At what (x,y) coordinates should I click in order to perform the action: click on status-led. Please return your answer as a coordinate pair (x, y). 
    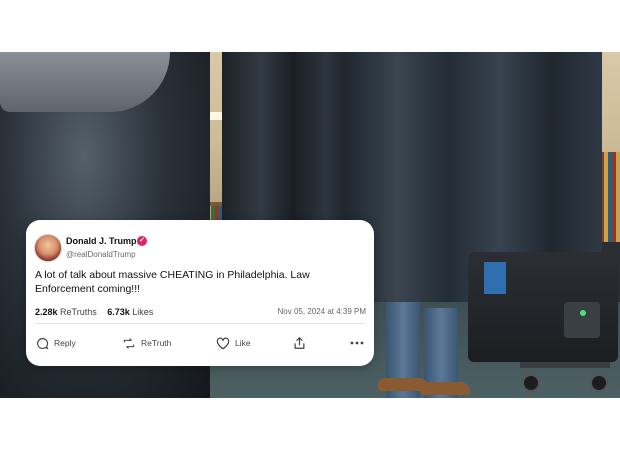
    Looking at the image, I should click on (583, 313).